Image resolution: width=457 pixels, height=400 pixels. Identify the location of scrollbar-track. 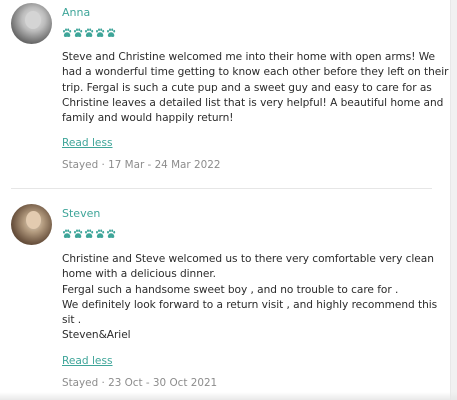
(453, 200).